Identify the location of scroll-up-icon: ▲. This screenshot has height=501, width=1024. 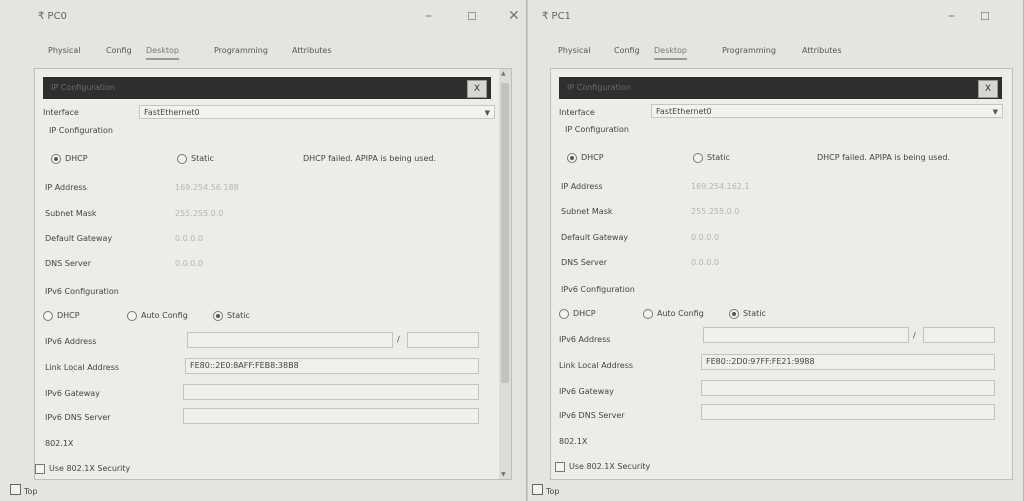
(503, 73).